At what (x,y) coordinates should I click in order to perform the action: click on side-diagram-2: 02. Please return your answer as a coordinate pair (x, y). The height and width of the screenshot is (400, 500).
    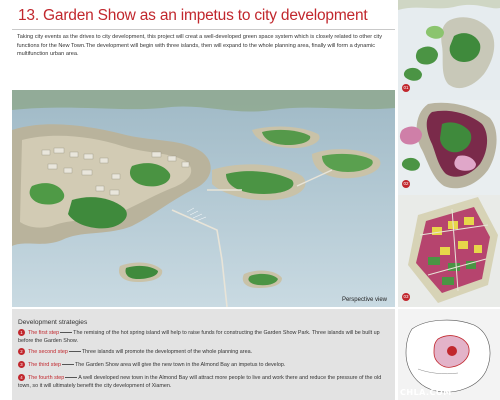
    Looking at the image, I should click on (449, 147).